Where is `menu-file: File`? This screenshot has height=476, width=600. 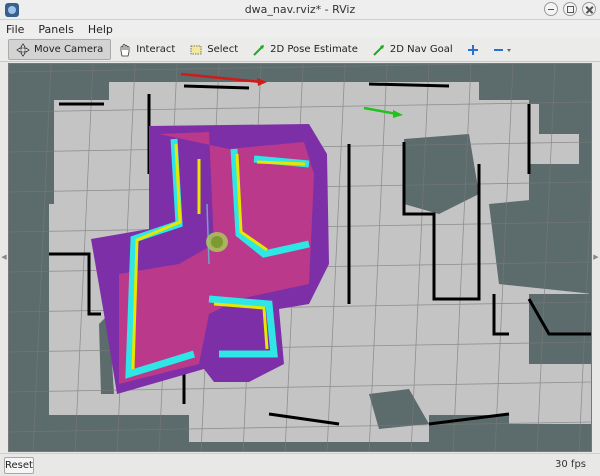
menu-file: File is located at coordinates (15, 29).